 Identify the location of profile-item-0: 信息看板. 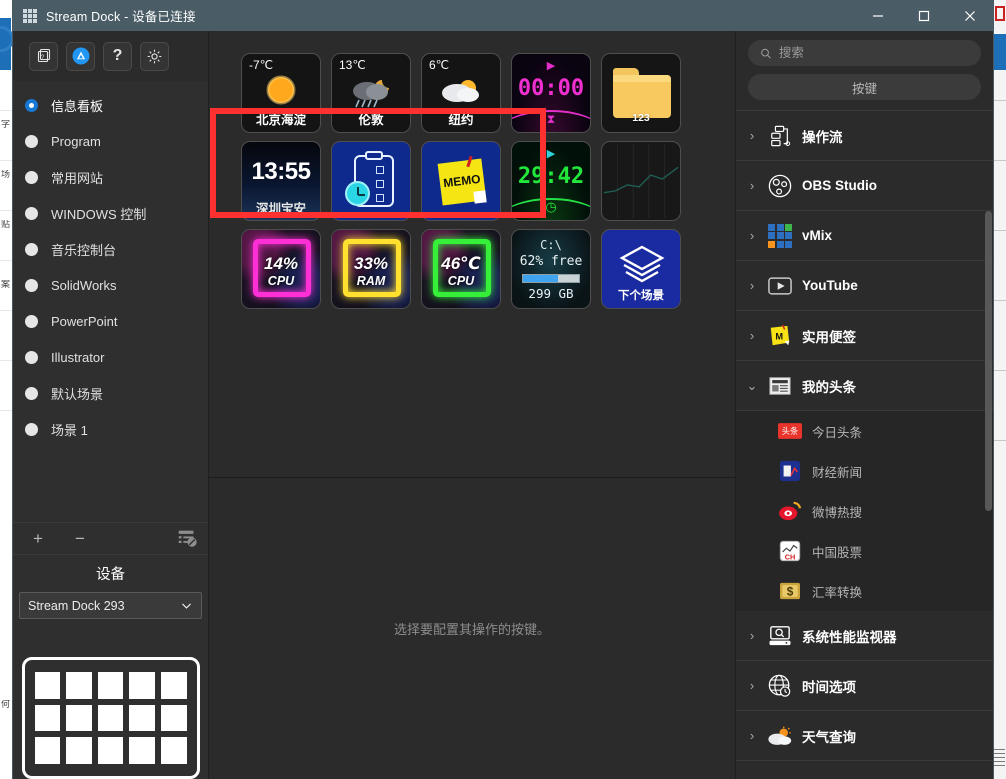
(110, 105).